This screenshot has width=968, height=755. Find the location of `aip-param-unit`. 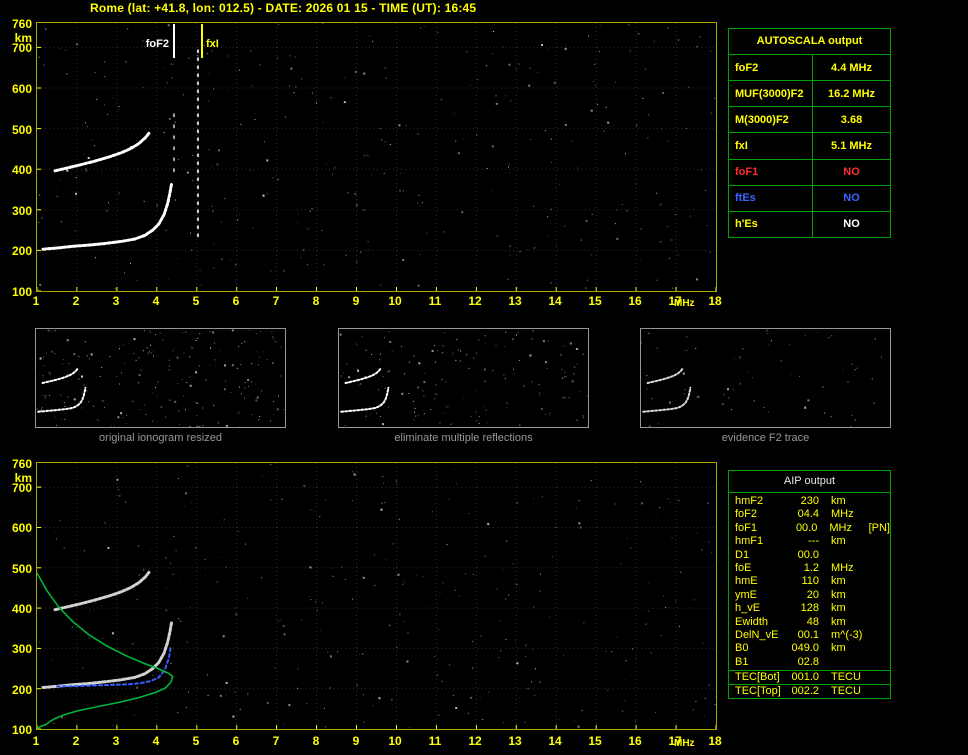

aip-param-unit is located at coordinates (845, 555).